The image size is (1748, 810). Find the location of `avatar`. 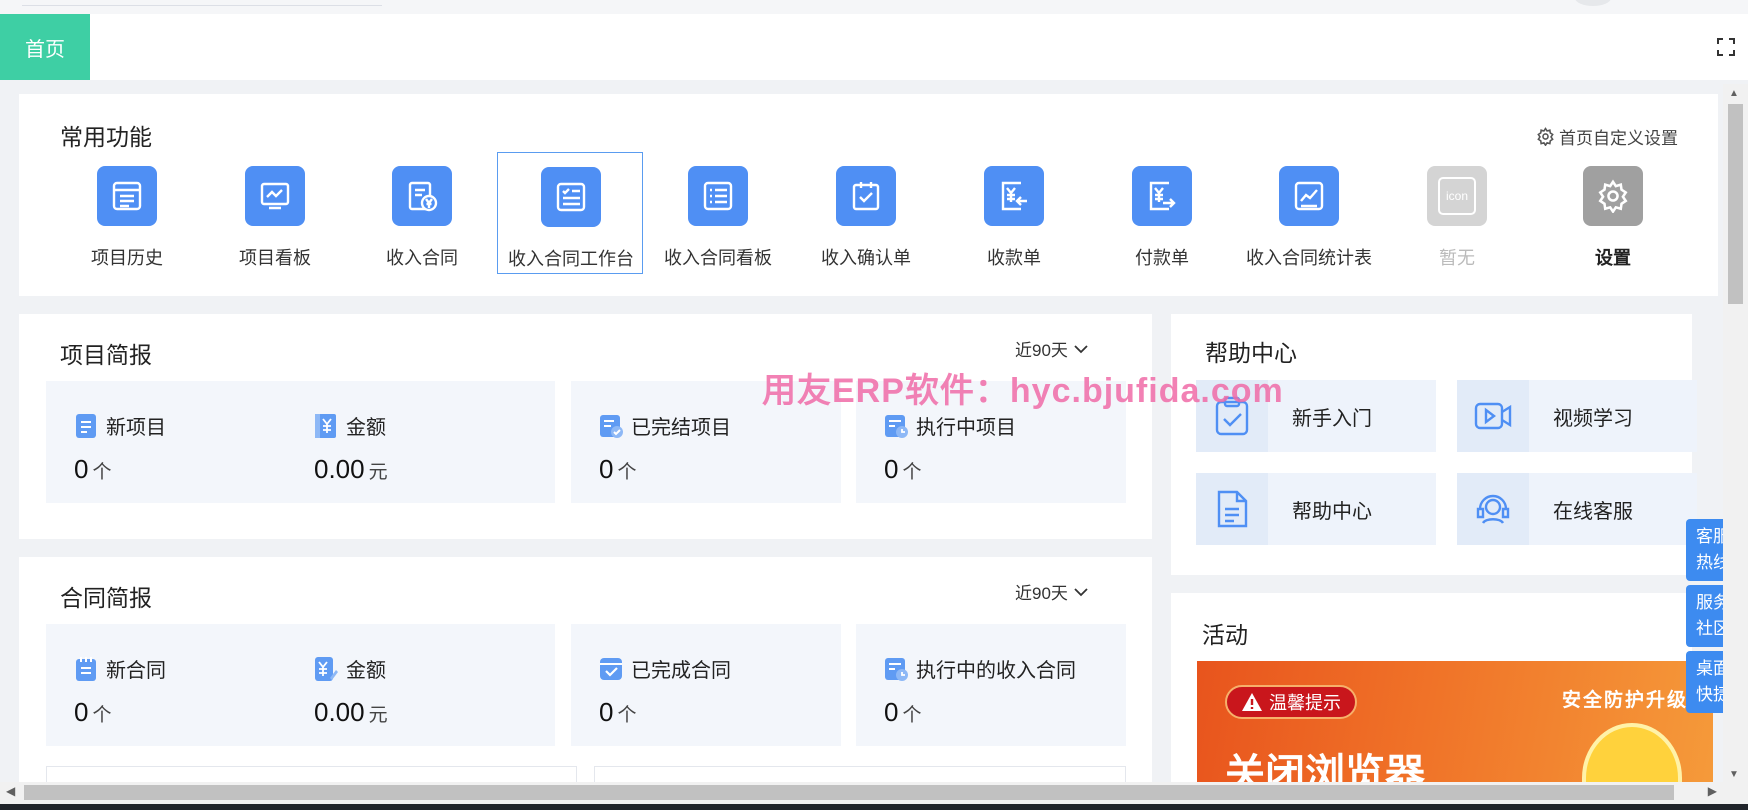

avatar is located at coordinates (1593, 3).